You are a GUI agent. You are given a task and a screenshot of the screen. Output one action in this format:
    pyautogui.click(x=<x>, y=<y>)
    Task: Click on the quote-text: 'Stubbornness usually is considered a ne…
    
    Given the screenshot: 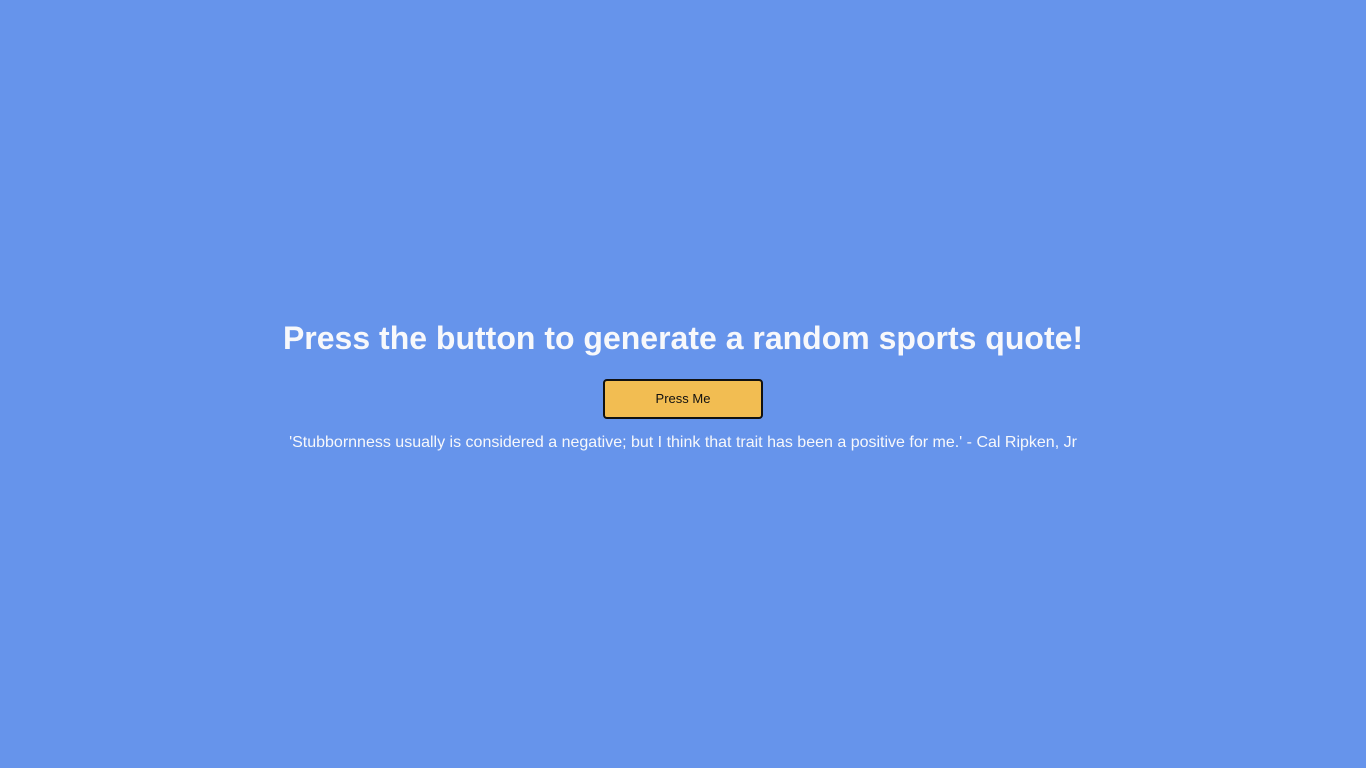 What is the action you would take?
    pyautogui.click(x=683, y=442)
    